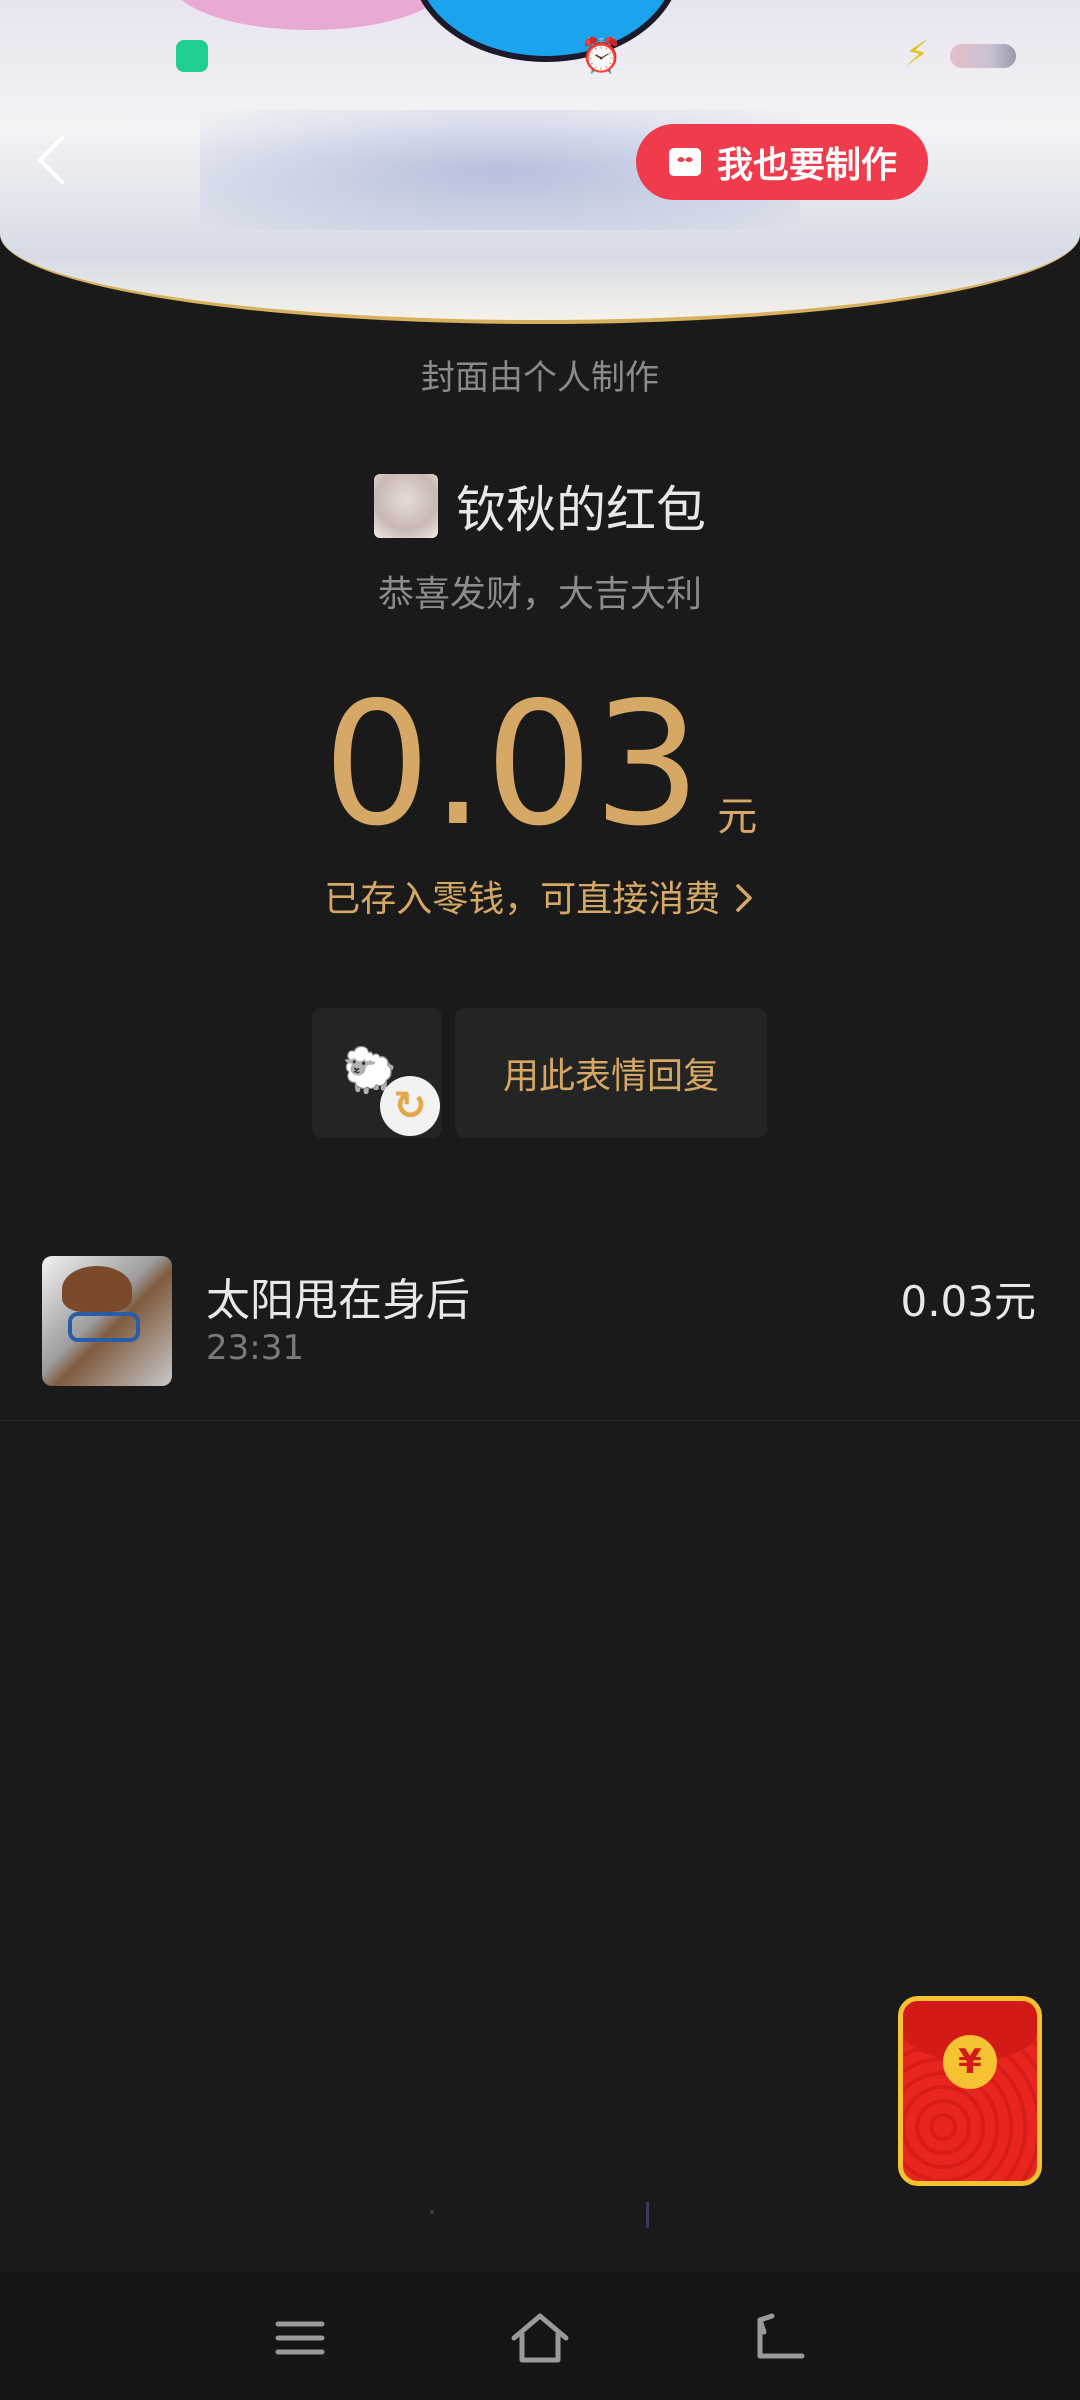 The width and height of the screenshot is (1080, 2400). What do you see at coordinates (610, 1076) in the screenshot?
I see `reply-label: 用此表情回复` at bounding box center [610, 1076].